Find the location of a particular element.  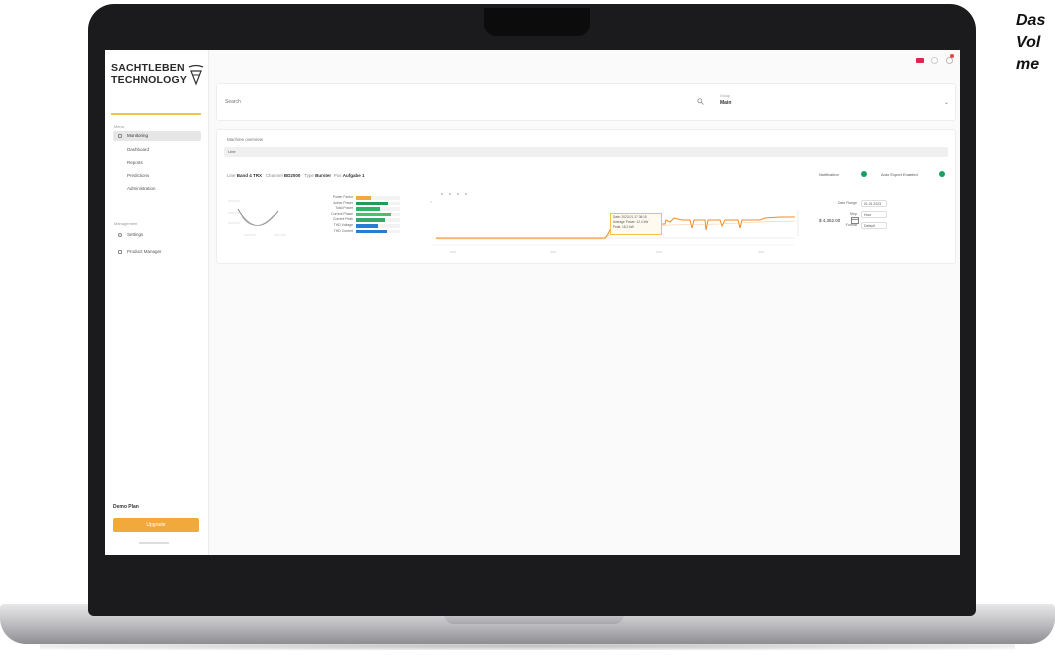

logo-line: SACHTLEBEN is located at coordinates (148, 68).